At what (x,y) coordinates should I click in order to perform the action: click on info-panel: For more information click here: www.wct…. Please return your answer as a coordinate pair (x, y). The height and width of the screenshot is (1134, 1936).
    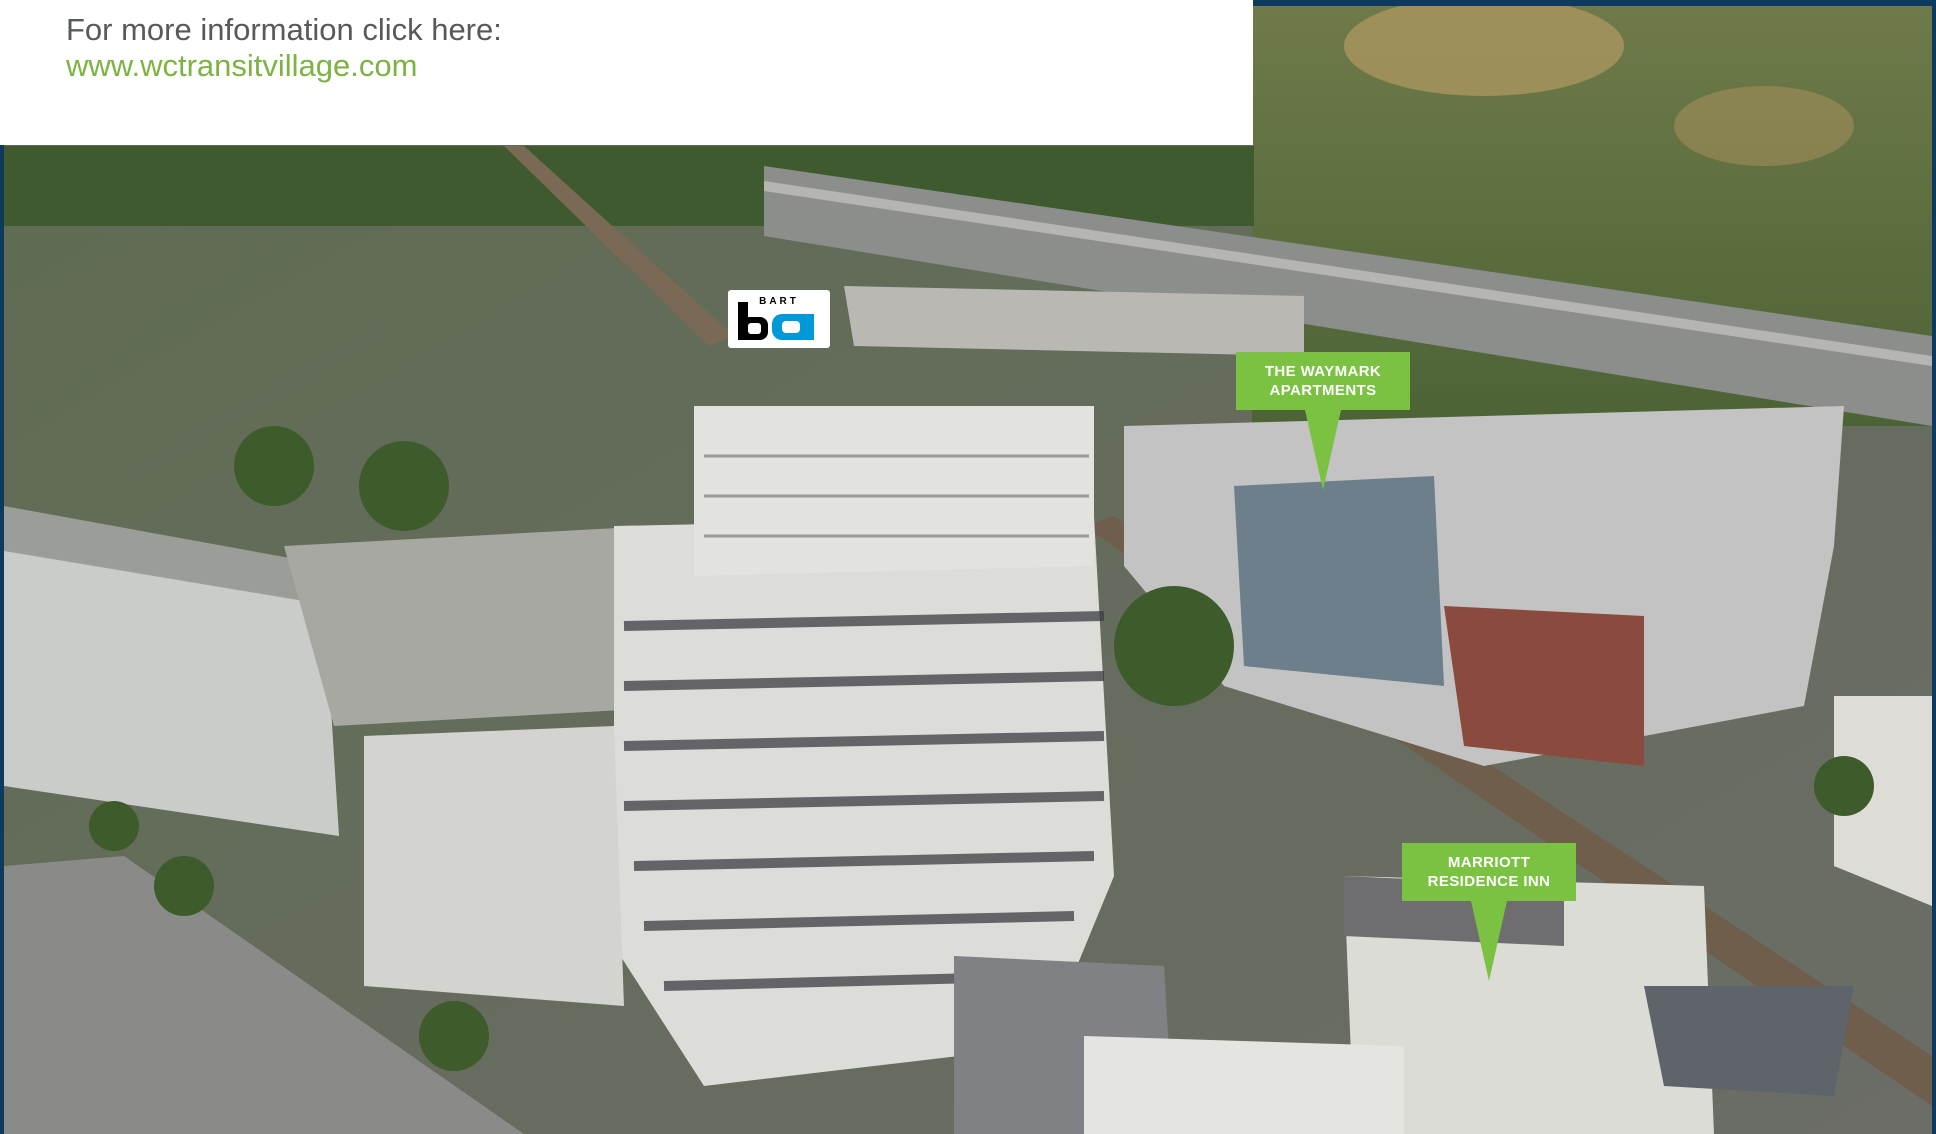
    Looking at the image, I should click on (626, 72).